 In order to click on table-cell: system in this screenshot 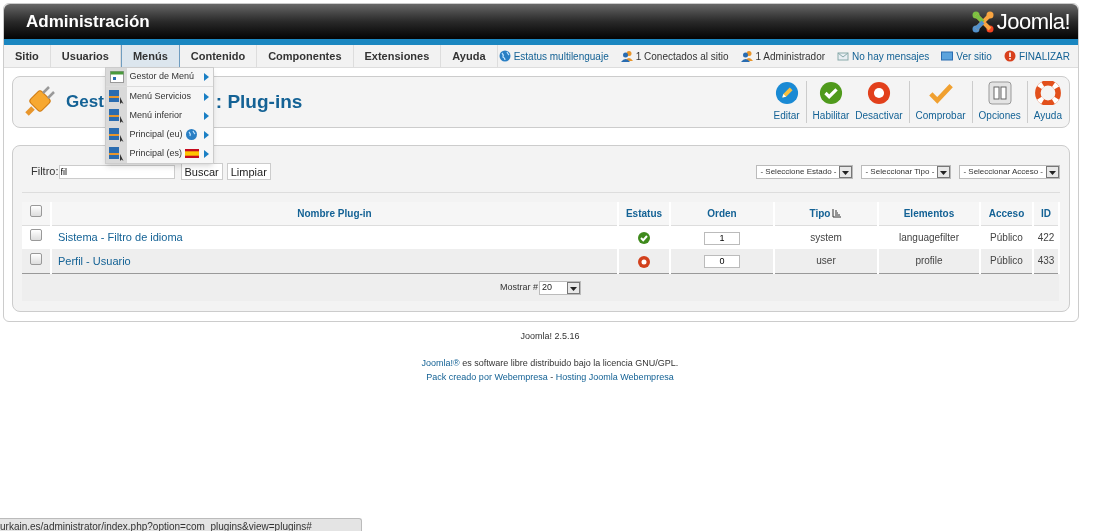, I will do `click(826, 237)`.